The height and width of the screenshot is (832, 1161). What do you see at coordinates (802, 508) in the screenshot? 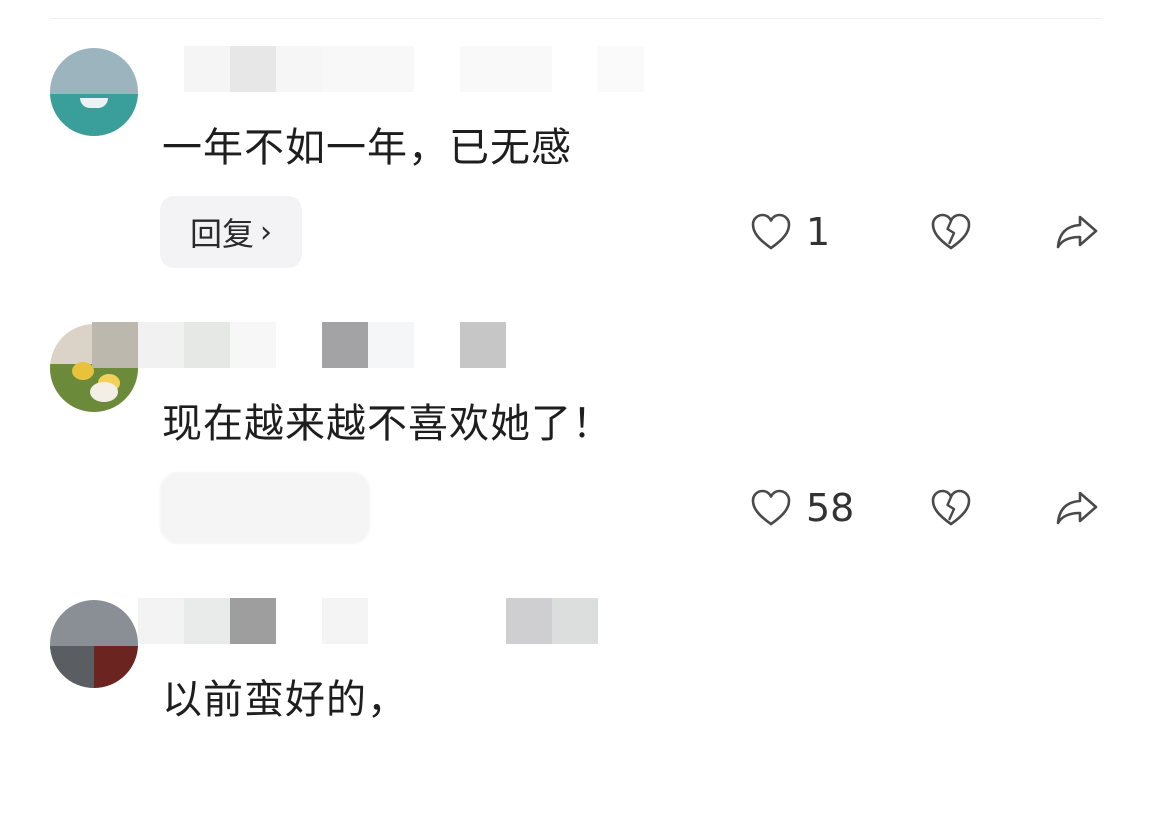
I see `like-button: 58` at bounding box center [802, 508].